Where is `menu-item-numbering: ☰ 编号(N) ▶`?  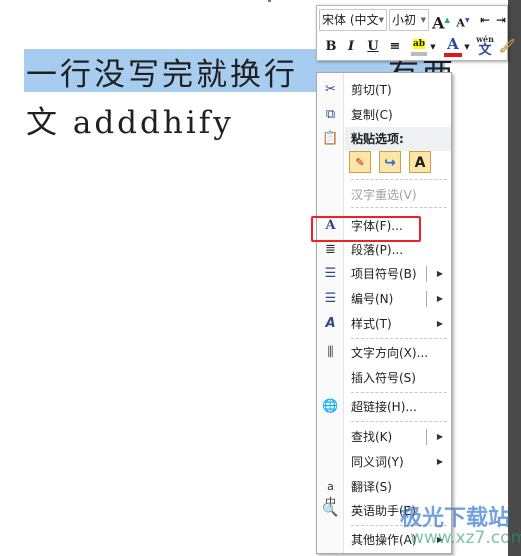 menu-item-numbering: ☰ 编号(N) ▶ is located at coordinates (384, 299).